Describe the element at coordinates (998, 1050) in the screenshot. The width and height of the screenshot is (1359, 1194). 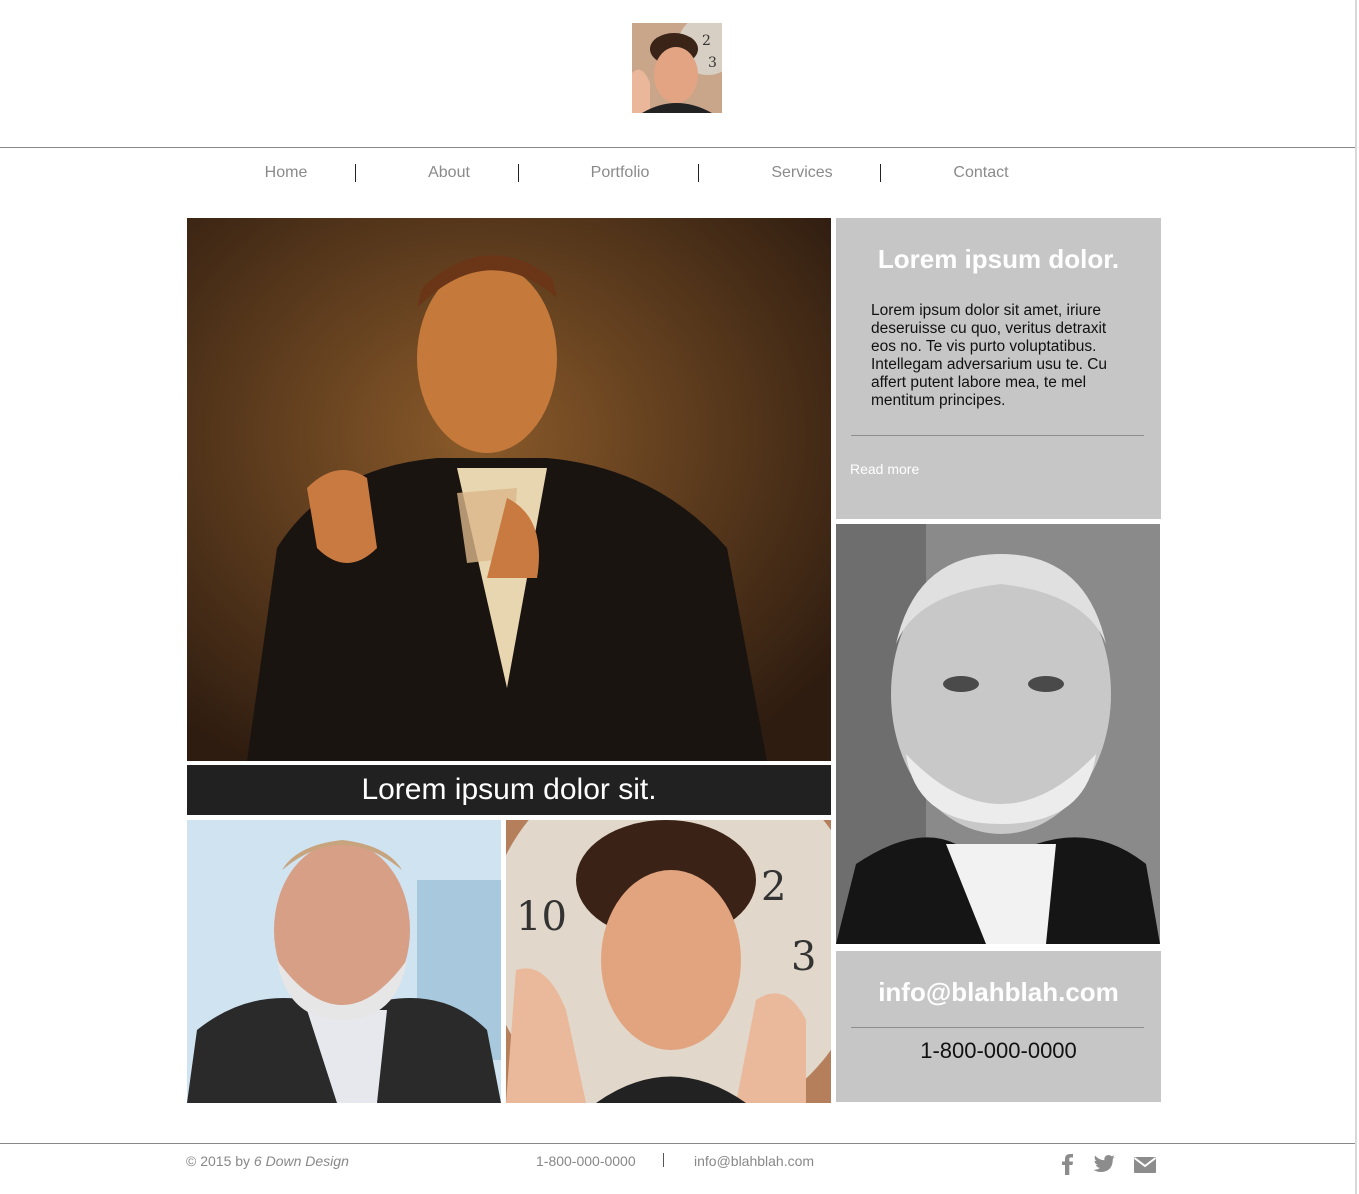
I see `contact-phone: 1-800-000-0000` at that location.